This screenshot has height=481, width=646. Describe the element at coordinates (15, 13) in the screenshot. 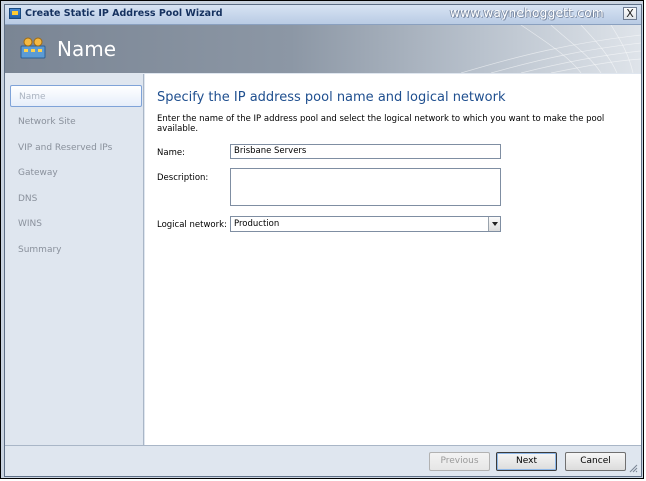

I see `app-icon` at that location.